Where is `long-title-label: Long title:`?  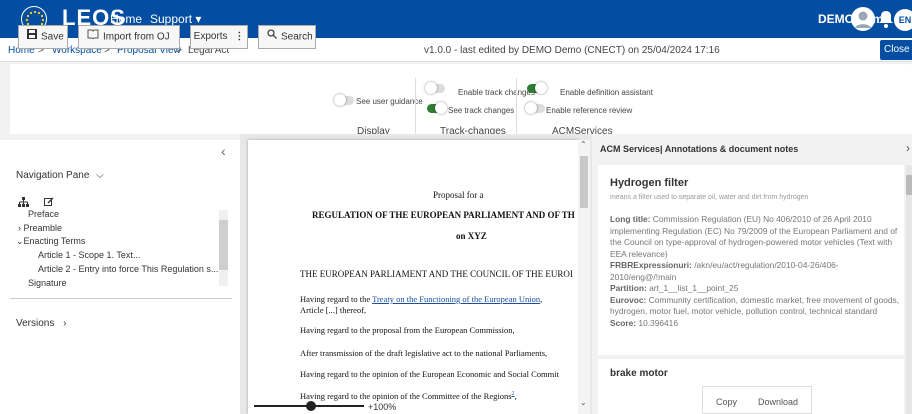
long-title-label: Long title: is located at coordinates (630, 219).